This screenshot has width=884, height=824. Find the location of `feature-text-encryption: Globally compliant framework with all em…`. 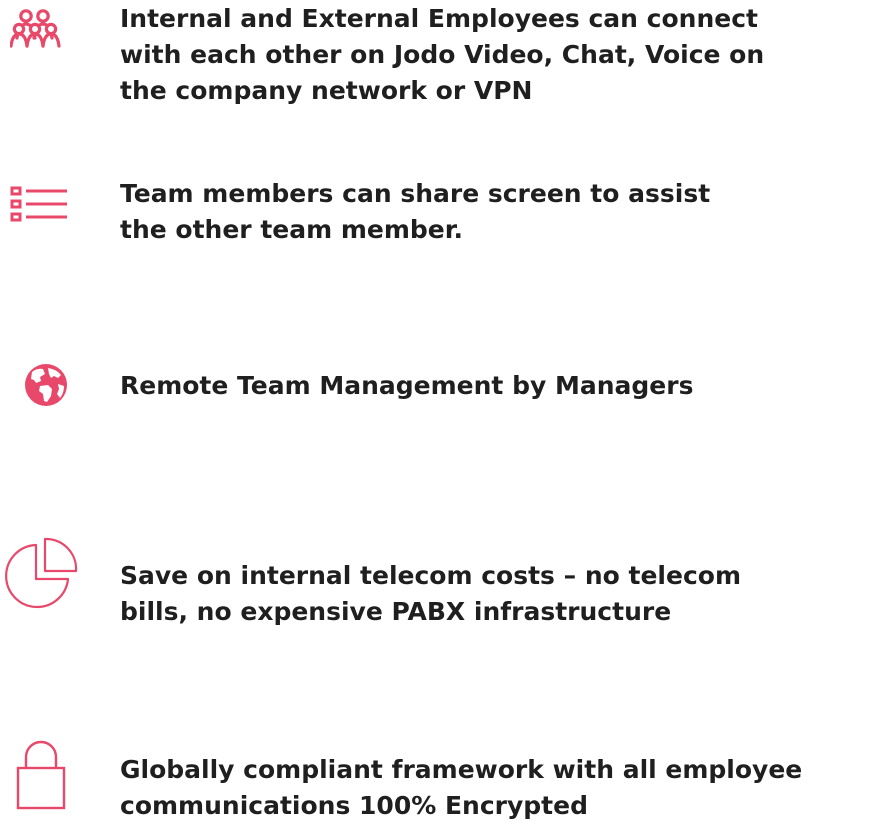

feature-text-encryption: Globally compliant framework with all em… is located at coordinates (490, 788).